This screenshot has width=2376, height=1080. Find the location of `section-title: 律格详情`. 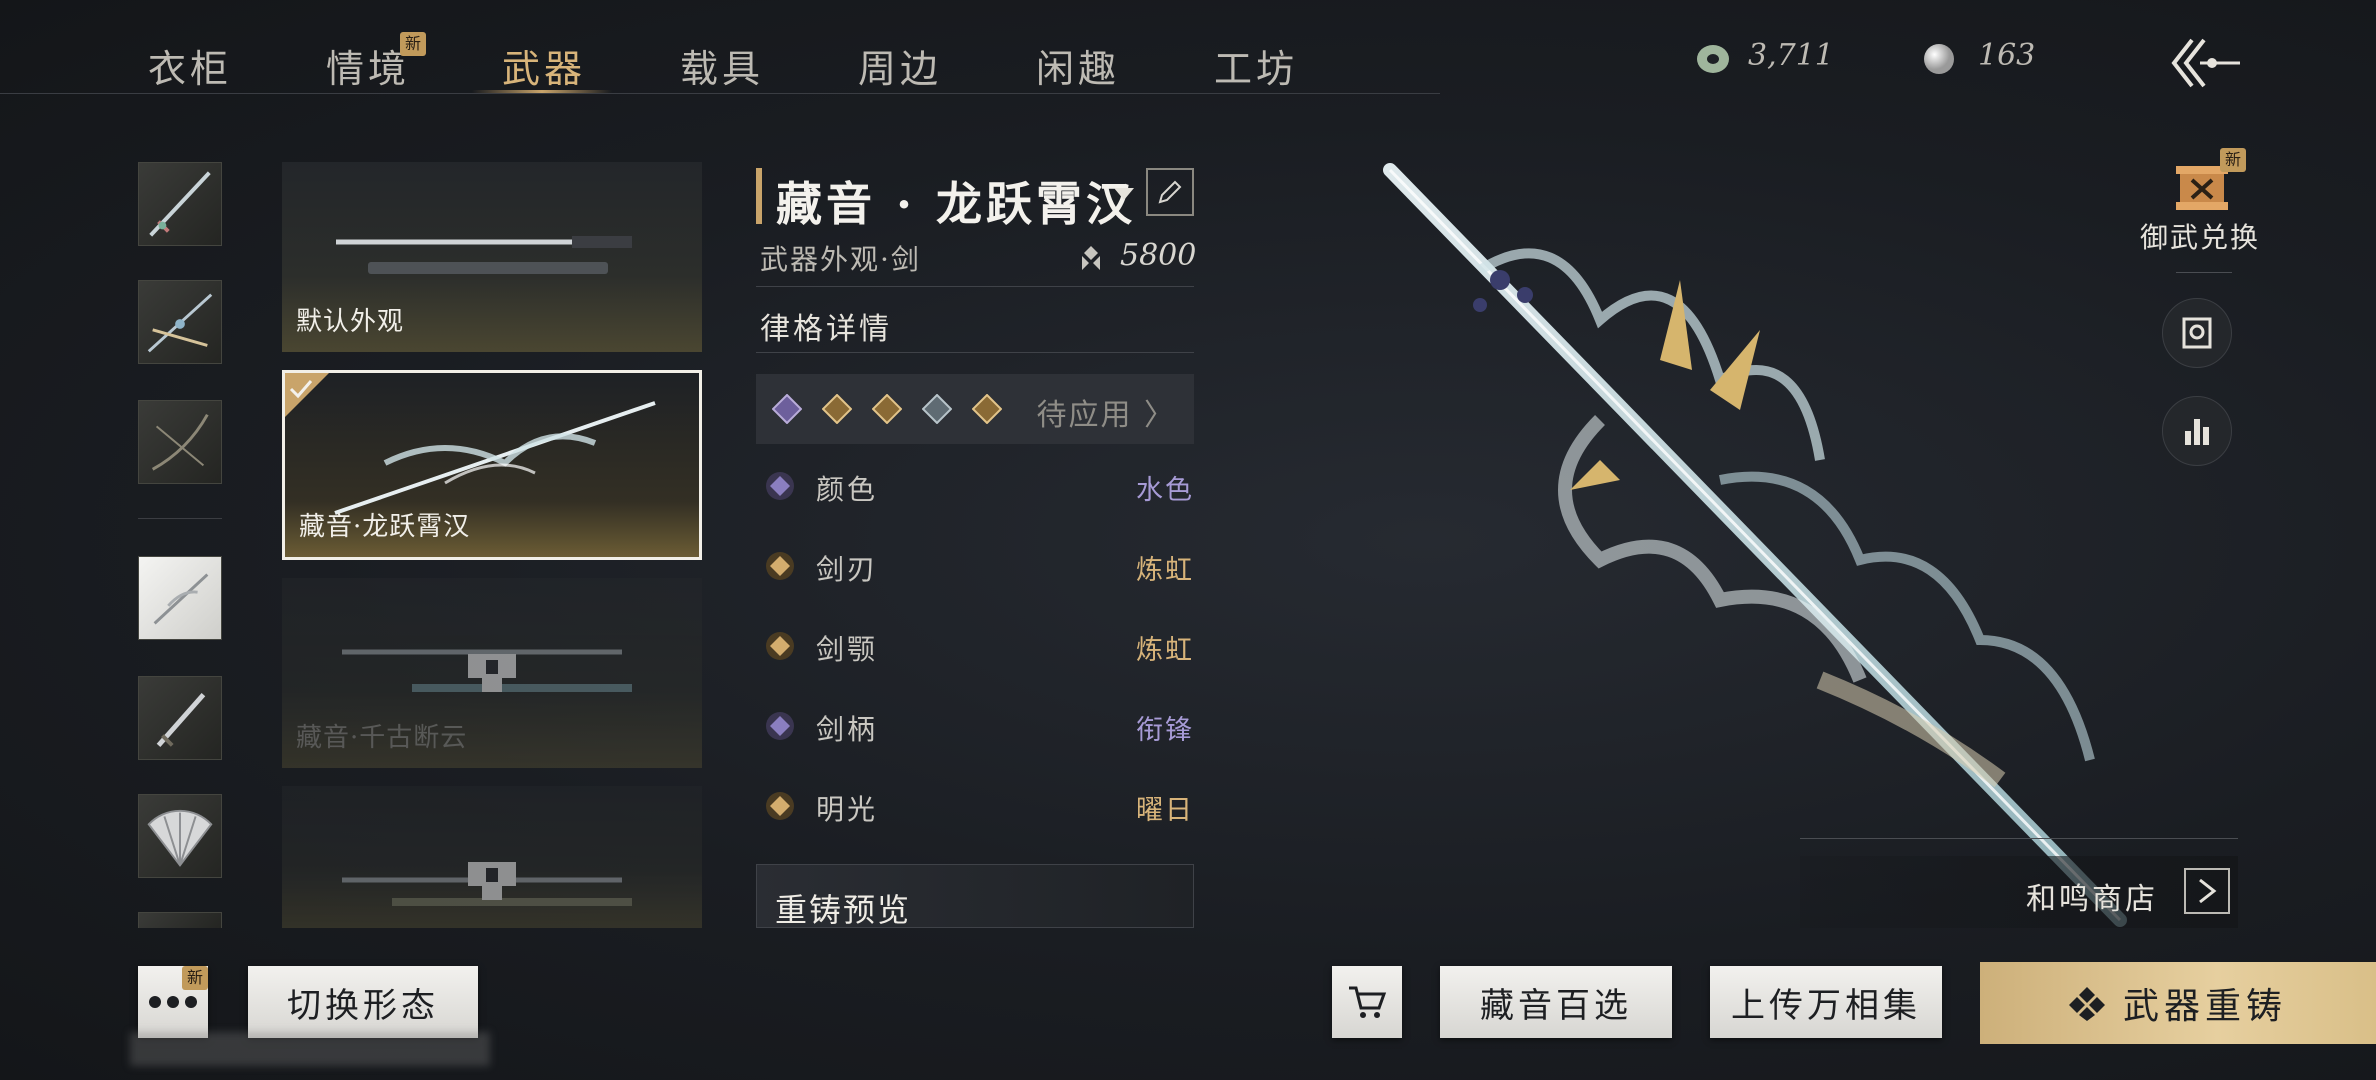

section-title: 律格详情 is located at coordinates (826, 329).